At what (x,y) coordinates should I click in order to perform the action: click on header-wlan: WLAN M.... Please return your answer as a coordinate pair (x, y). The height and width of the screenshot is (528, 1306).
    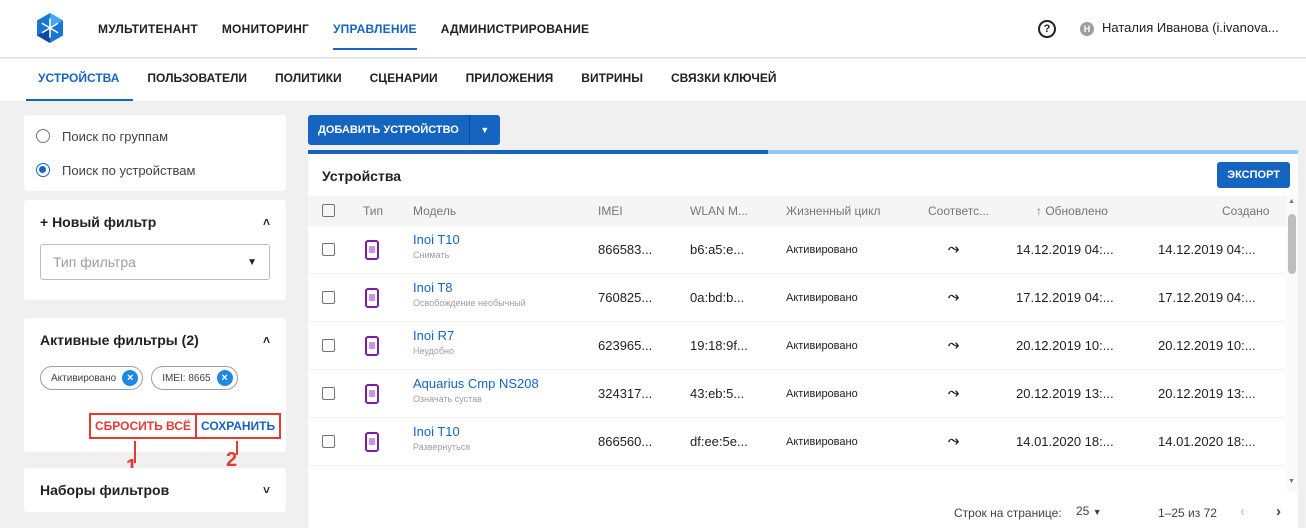
    Looking at the image, I should click on (719, 211).